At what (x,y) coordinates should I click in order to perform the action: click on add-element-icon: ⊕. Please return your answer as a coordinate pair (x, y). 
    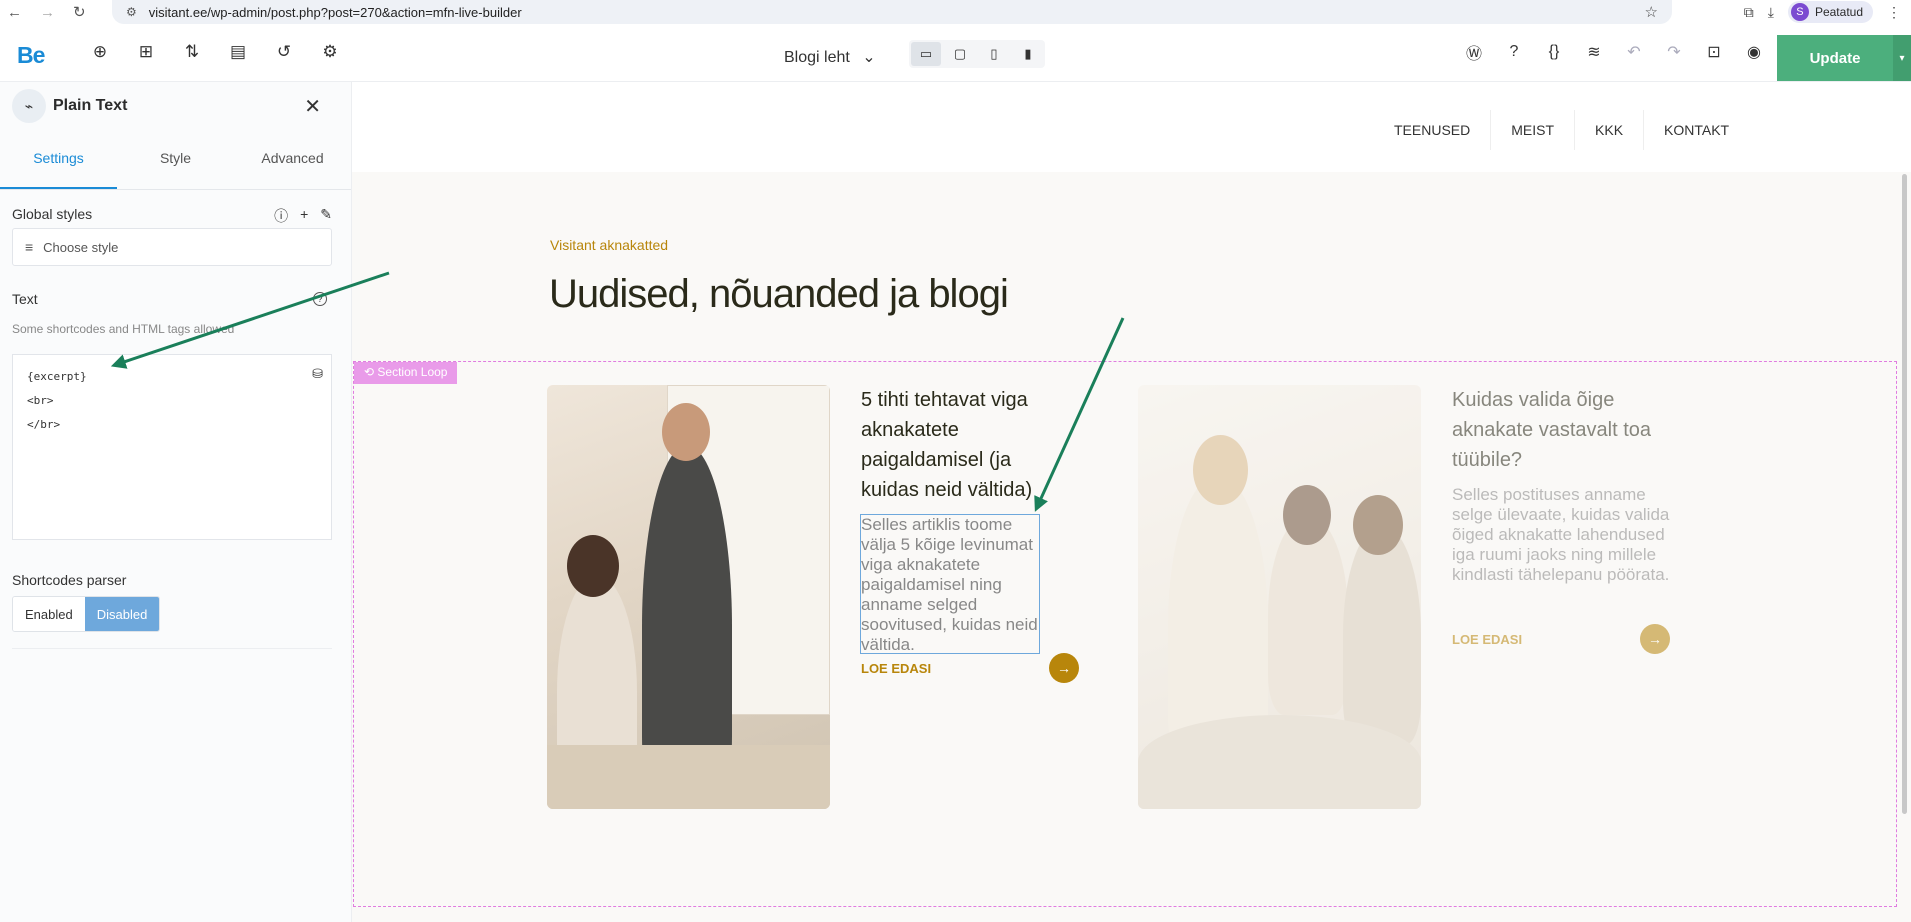
    Looking at the image, I should click on (100, 52).